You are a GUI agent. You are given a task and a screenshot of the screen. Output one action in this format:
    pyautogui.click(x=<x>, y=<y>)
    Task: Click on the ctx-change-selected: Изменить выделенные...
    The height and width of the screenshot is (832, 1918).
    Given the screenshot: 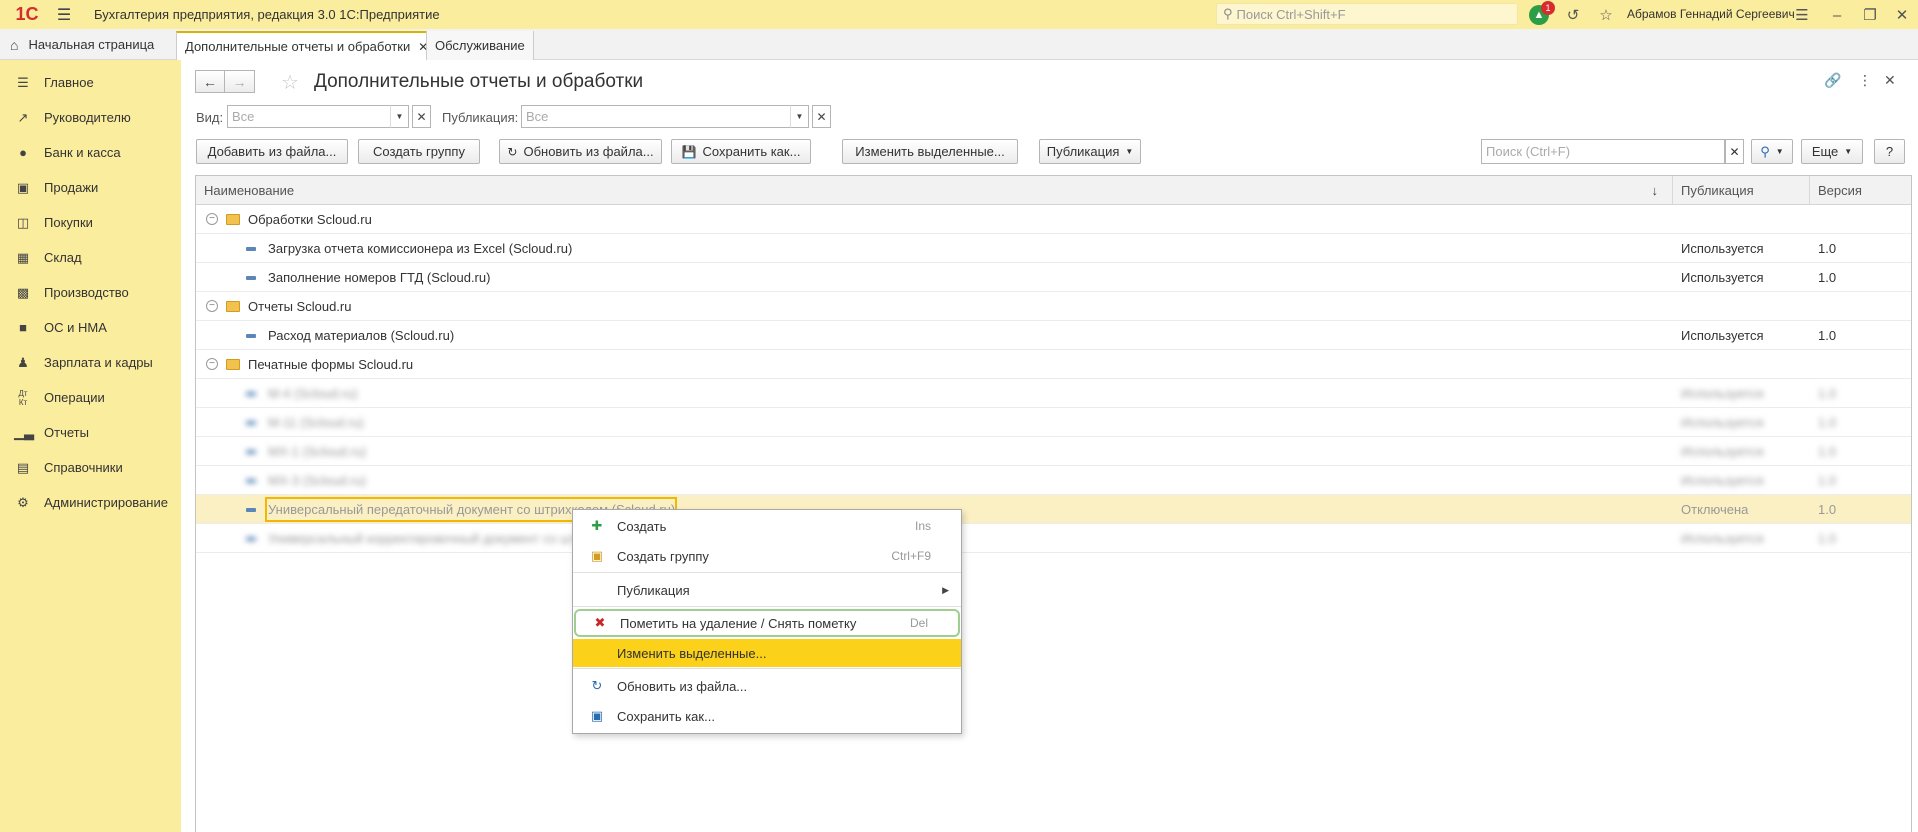 What is the action you would take?
    pyautogui.click(x=767, y=653)
    